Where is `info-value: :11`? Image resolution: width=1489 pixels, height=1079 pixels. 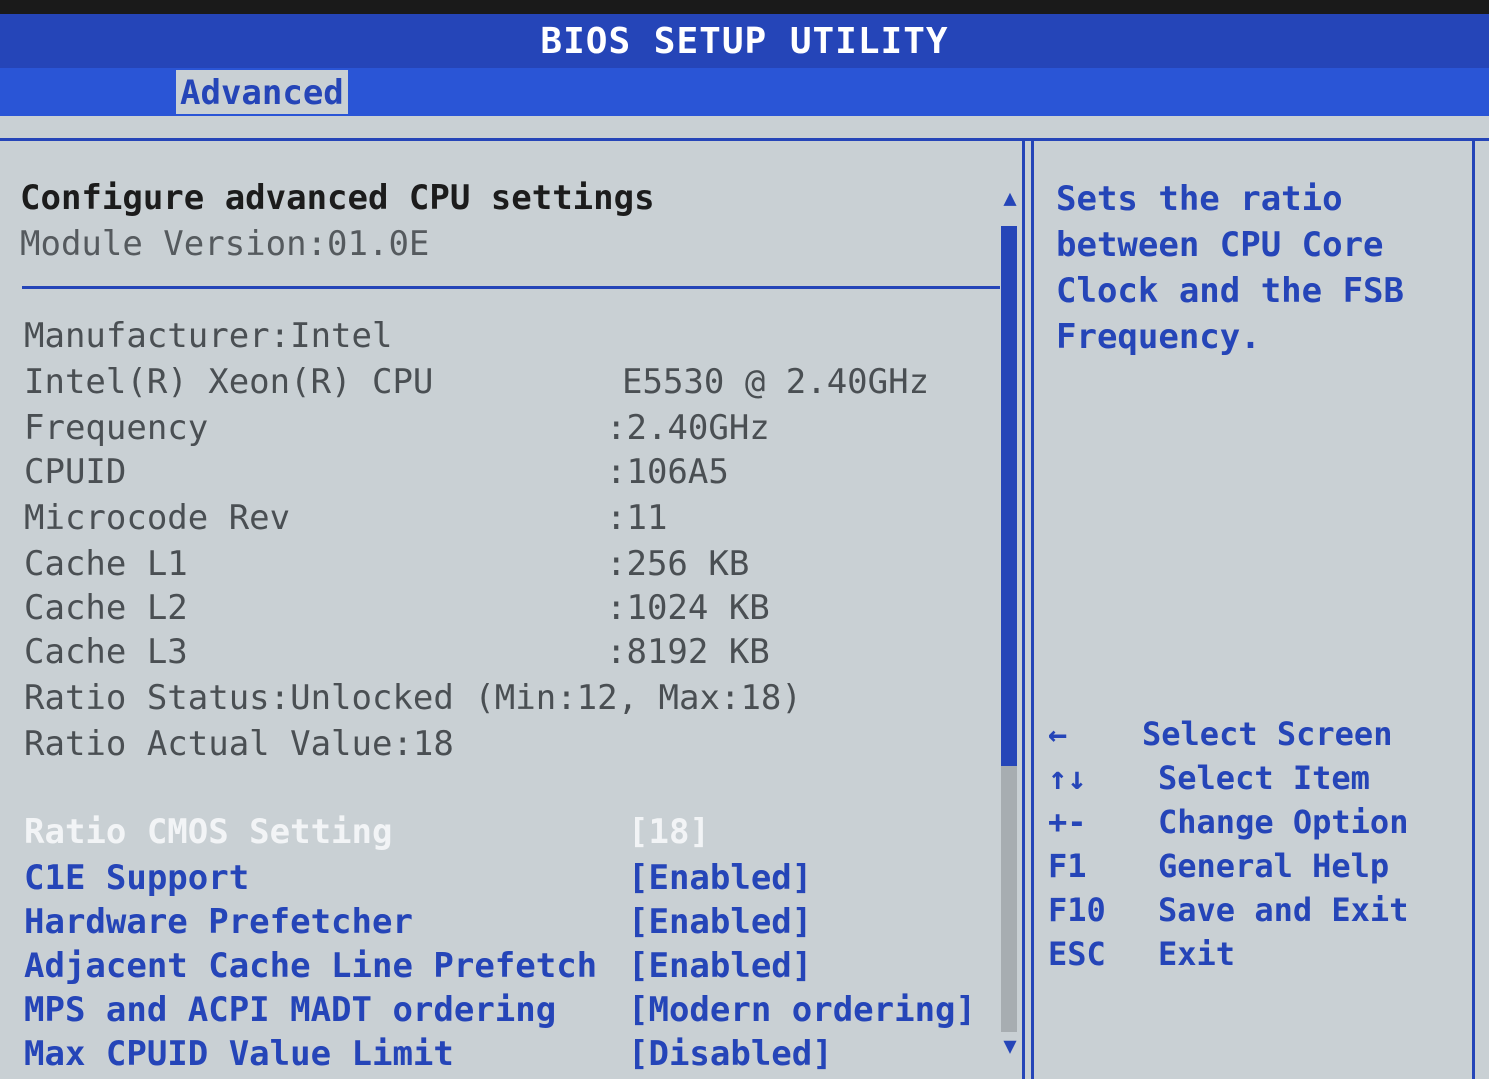 info-value: :11 is located at coordinates (637, 518).